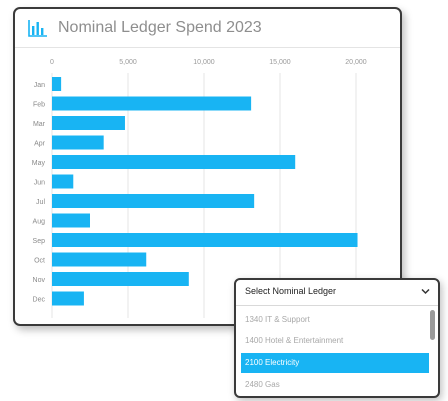  What do you see at coordinates (291, 291) in the screenshot?
I see `dropdown-label: Select Nominal Ledger` at bounding box center [291, 291].